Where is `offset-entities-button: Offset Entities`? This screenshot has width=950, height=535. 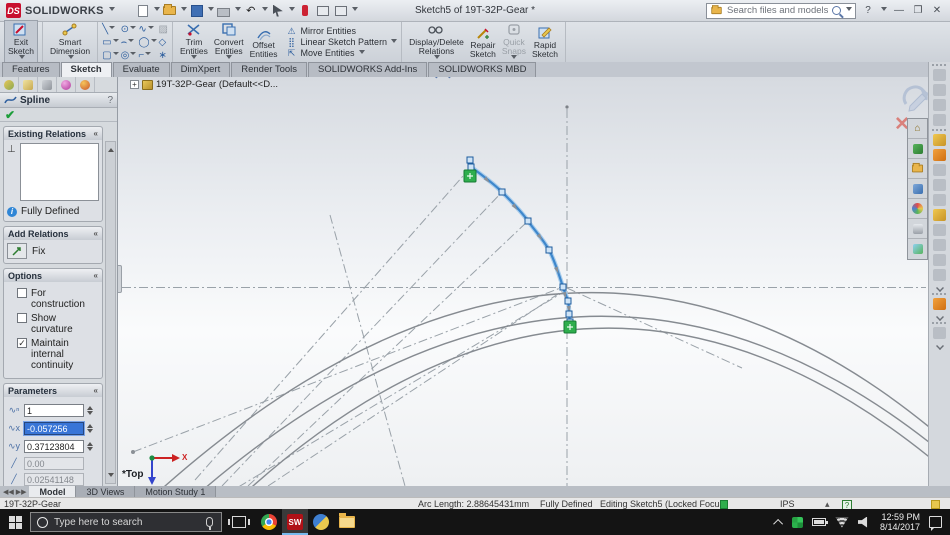
offset-entities-button: Offset Entities is located at coordinates (264, 42).